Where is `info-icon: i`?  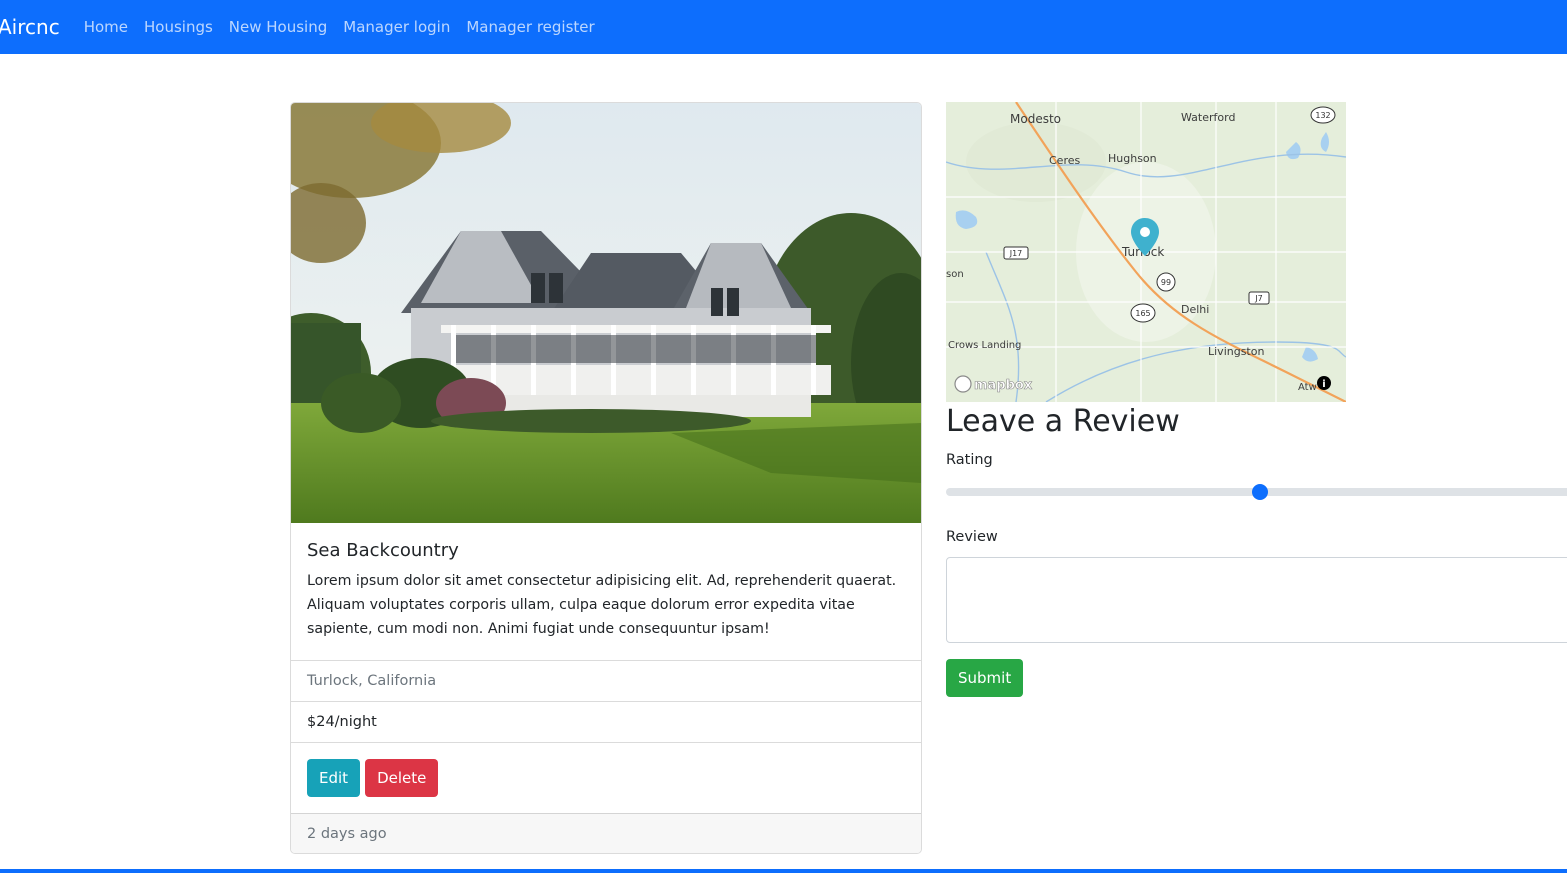
info-icon: i is located at coordinates (1324, 383).